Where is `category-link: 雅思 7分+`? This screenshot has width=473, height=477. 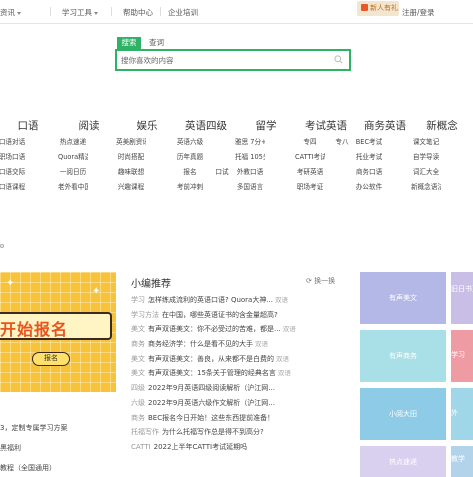 category-link: 雅思 7分+ is located at coordinates (250, 142).